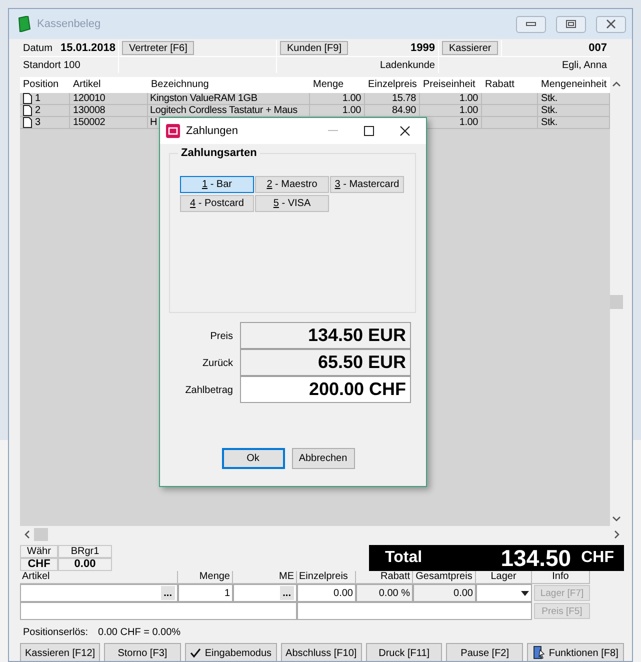 This screenshot has height=662, width=641. I want to click on row-number: 2, so click(37, 110).